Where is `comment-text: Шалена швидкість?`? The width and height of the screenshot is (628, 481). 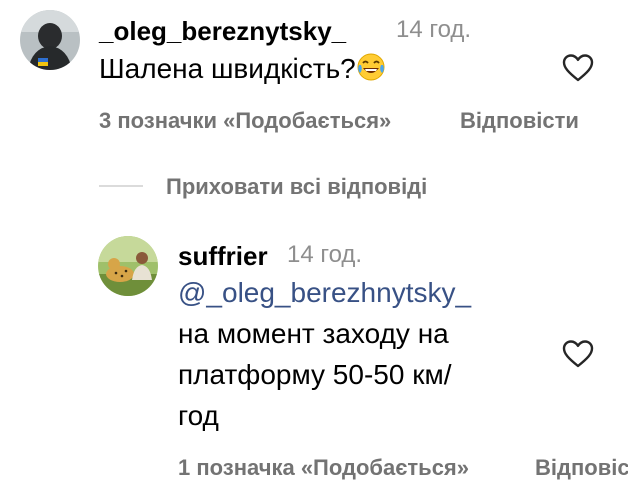
comment-text: Шалена швидкість? is located at coordinates (242, 68).